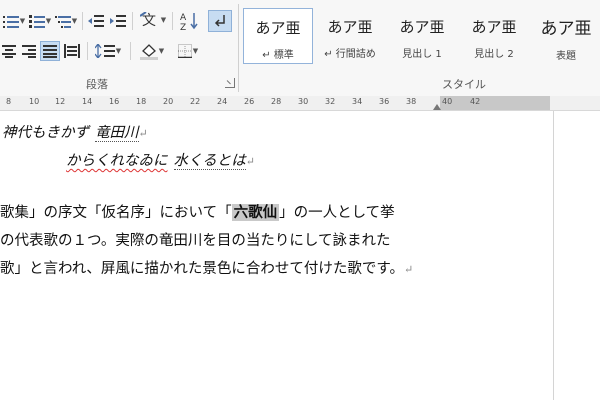 Image resolution: width=600 pixels, height=400 pixels. What do you see at coordinates (475, 101) in the screenshot?
I see `ruler-number: 42` at bounding box center [475, 101].